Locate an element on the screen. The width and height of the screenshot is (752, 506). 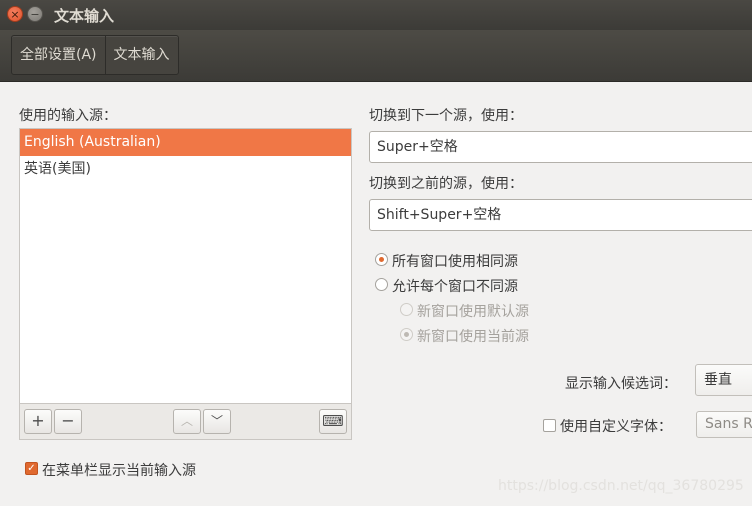
switch-next-label: 切换到下一个源，使用： is located at coordinates (446, 116).